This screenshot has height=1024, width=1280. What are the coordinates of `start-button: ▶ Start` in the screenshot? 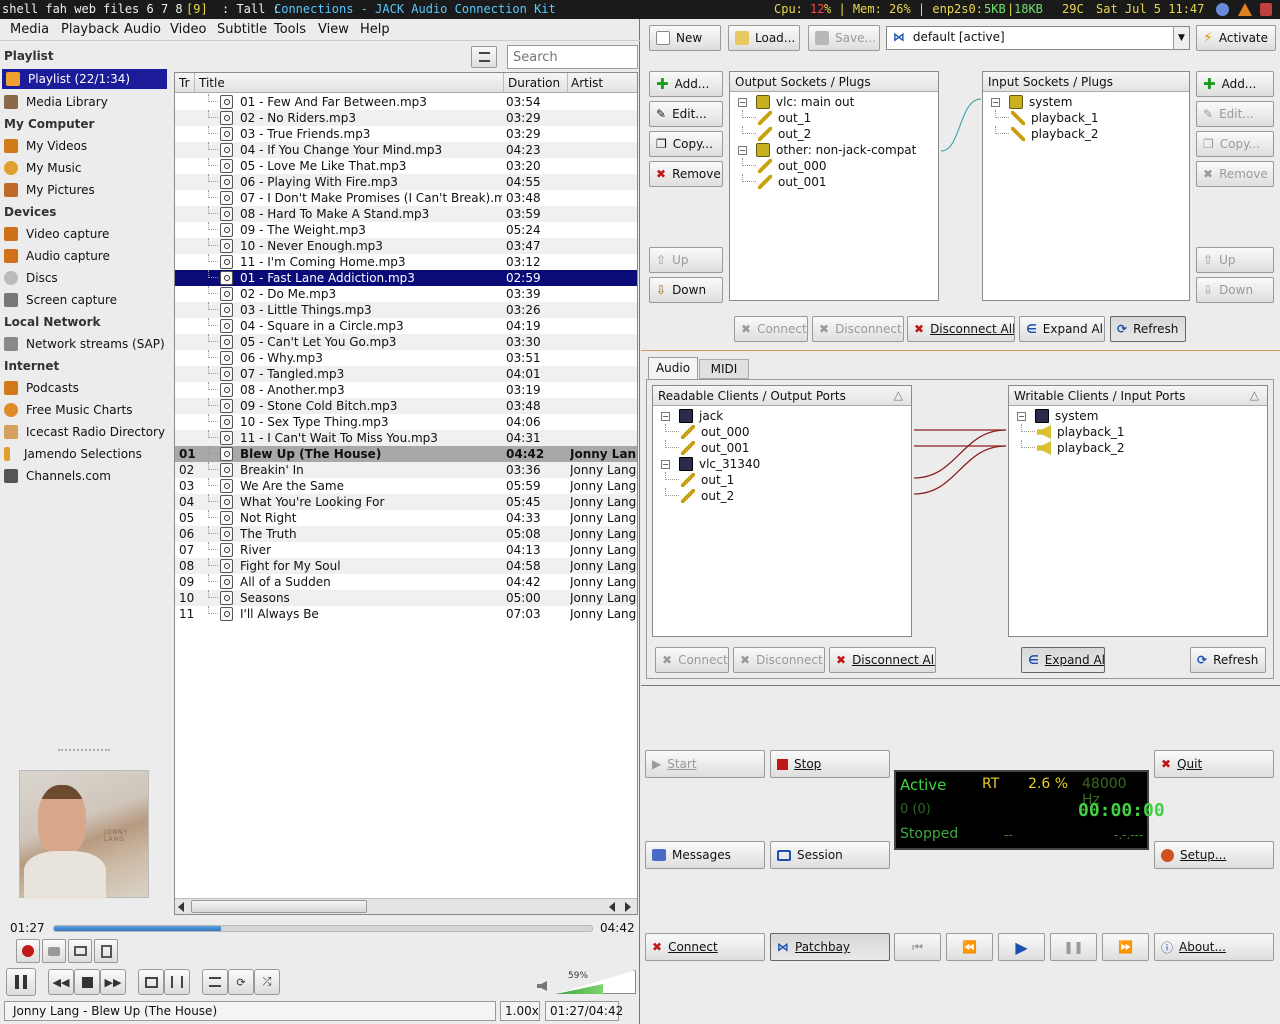 It's located at (705, 764).